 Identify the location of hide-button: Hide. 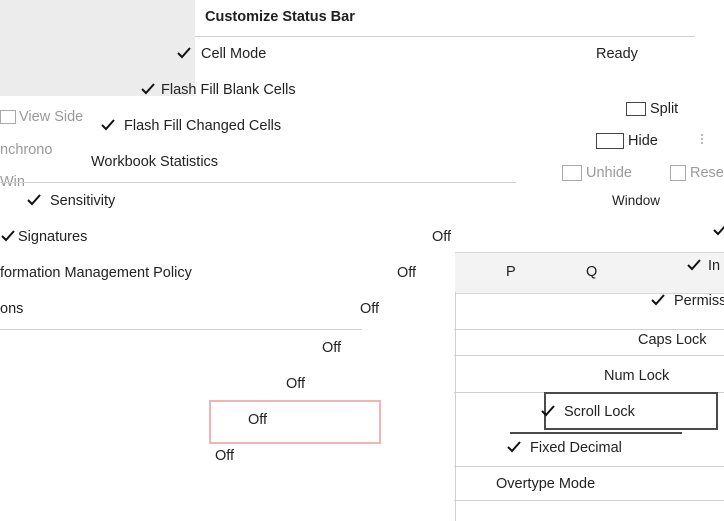
(627, 141).